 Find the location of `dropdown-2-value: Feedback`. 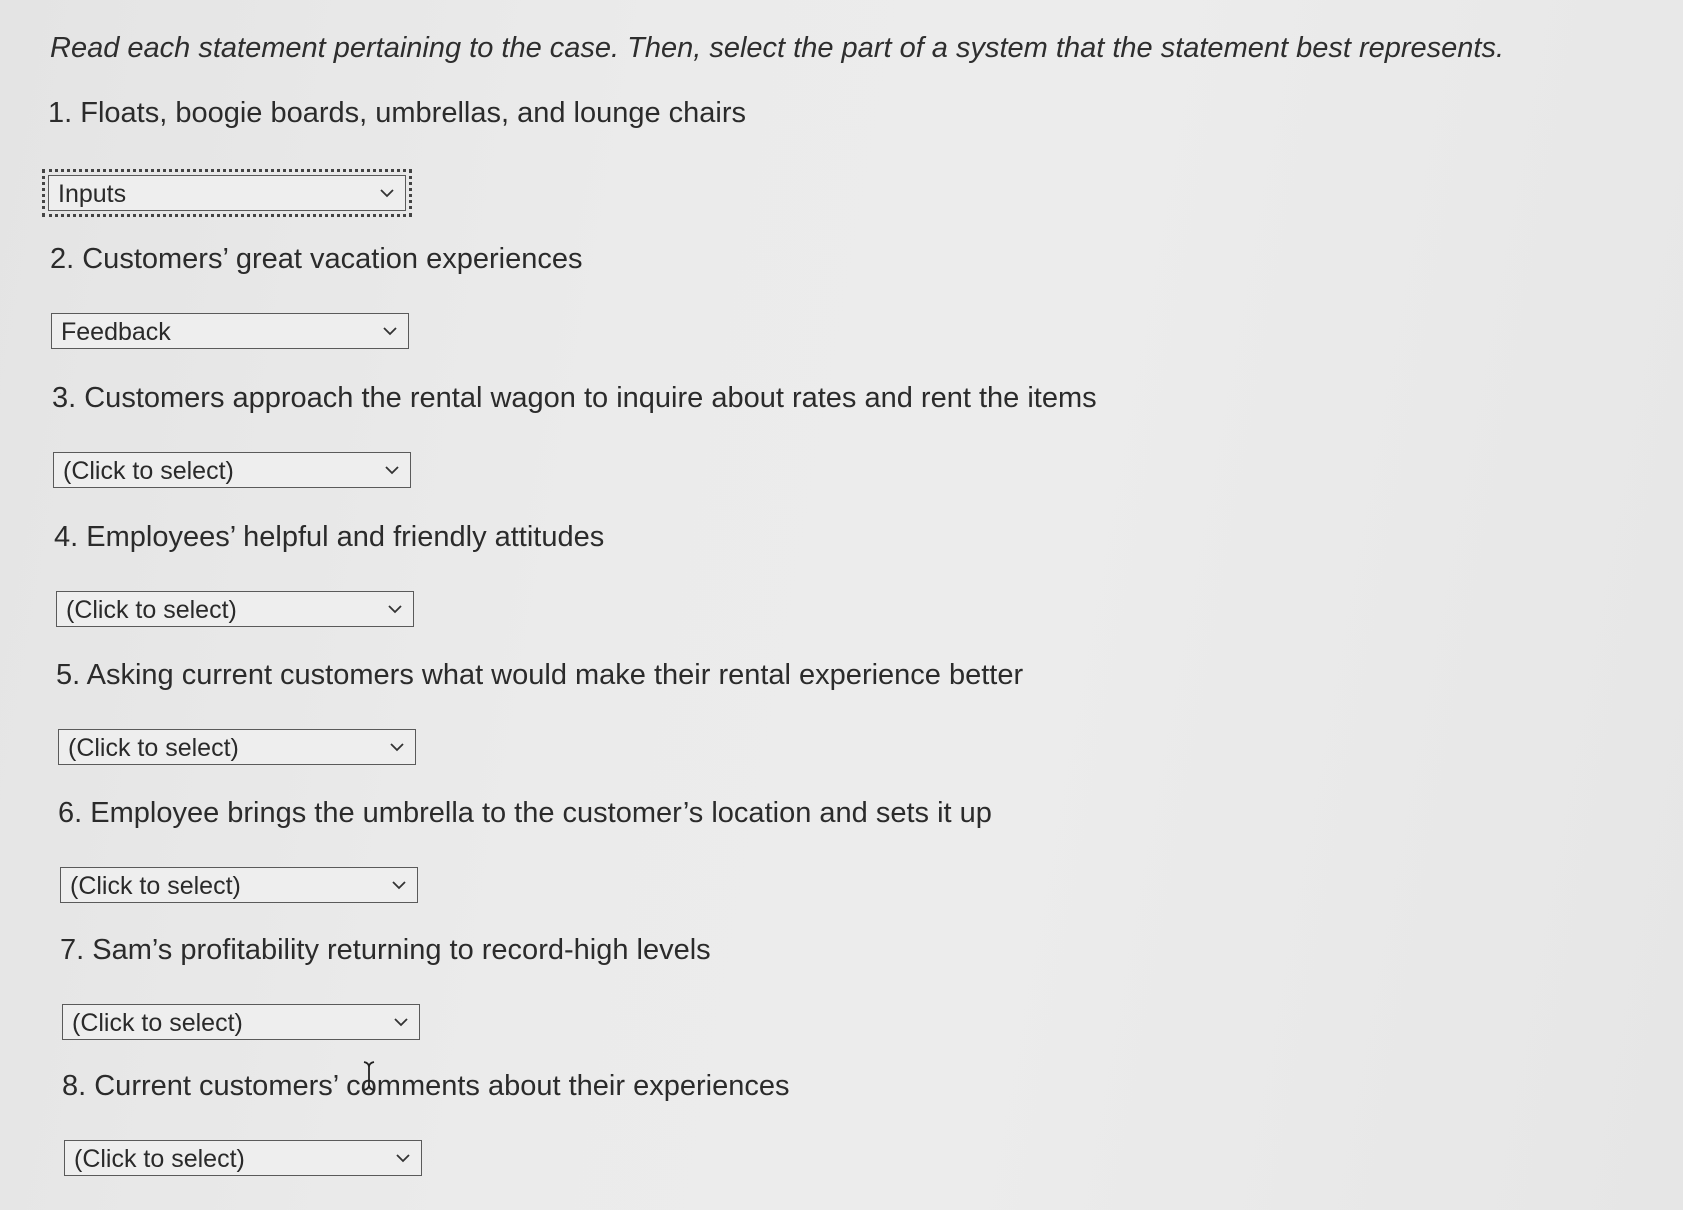

dropdown-2-value: Feedback is located at coordinates (116, 332).